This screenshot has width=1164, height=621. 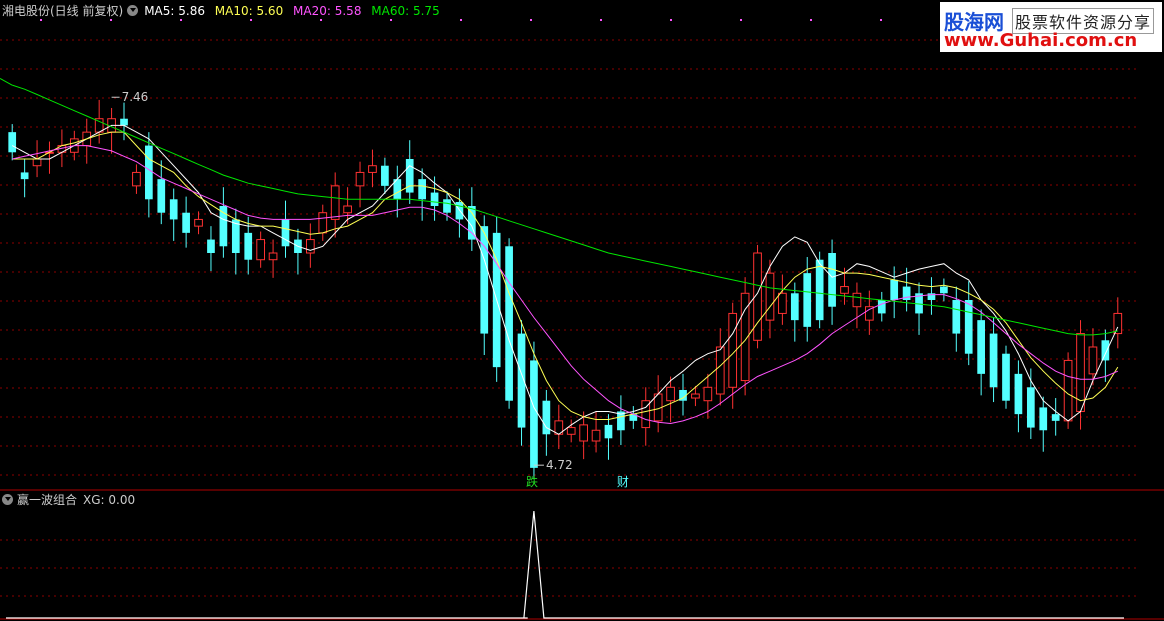 I want to click on stock-title: 湘电股份(日线 前复权), so click(x=63, y=11).